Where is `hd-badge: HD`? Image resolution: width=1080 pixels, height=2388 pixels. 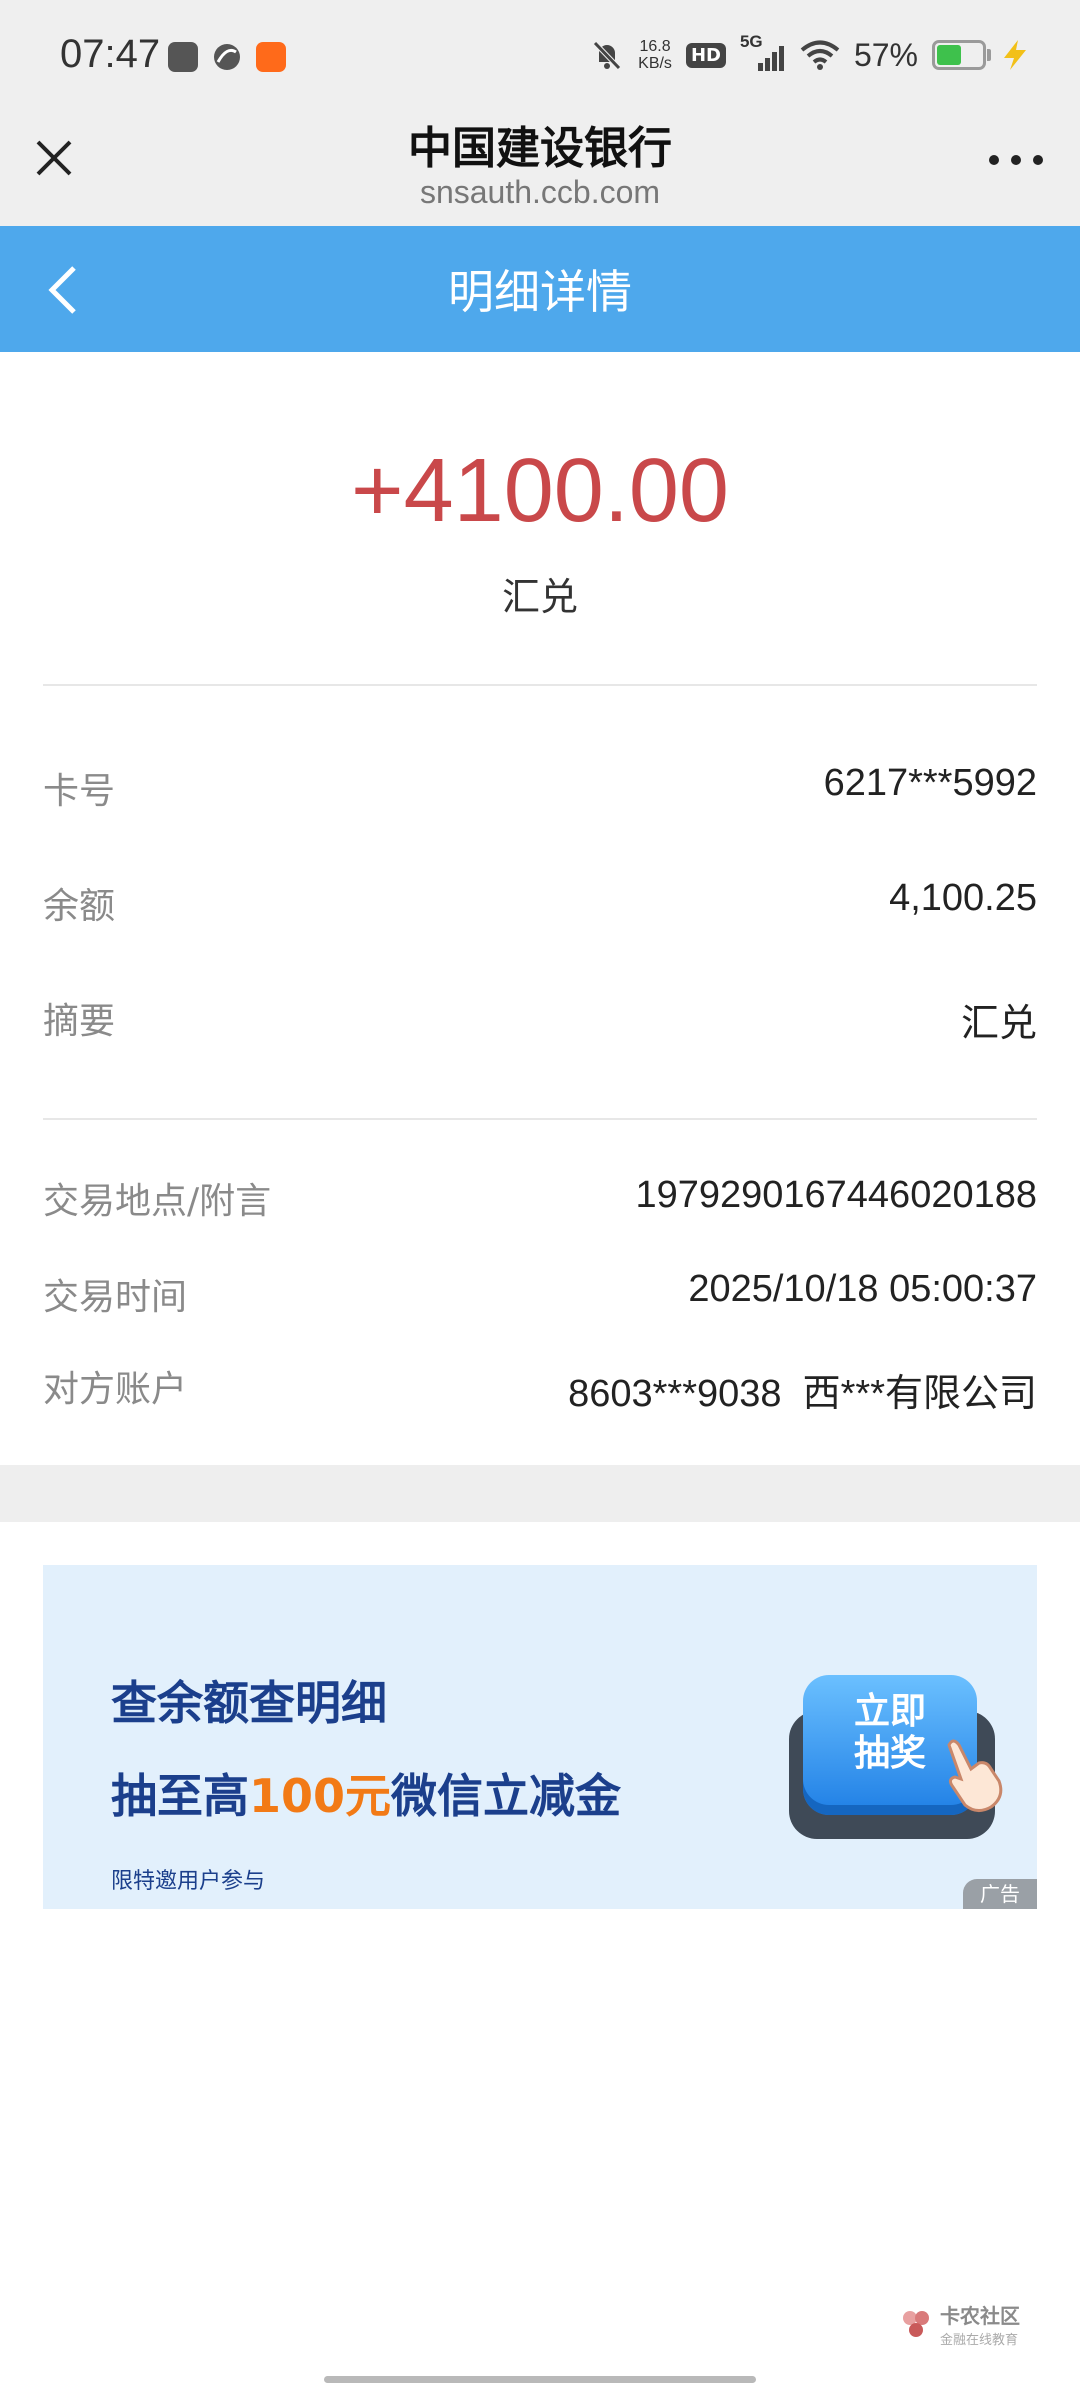 hd-badge: HD is located at coordinates (705, 55).